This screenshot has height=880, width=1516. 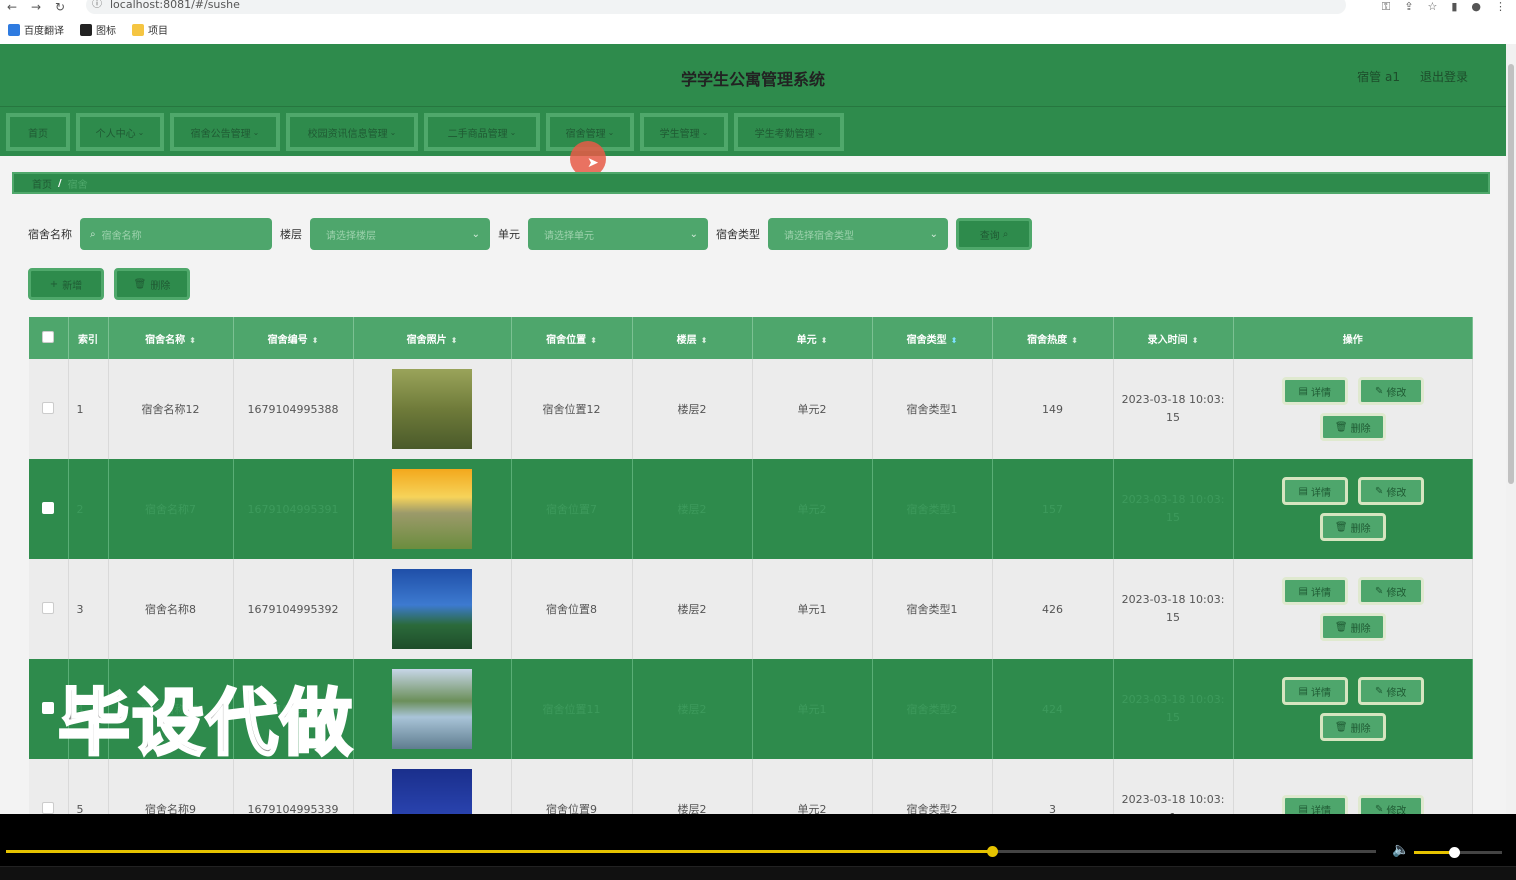 I want to click on search-icon: ⌕, so click(x=93, y=234).